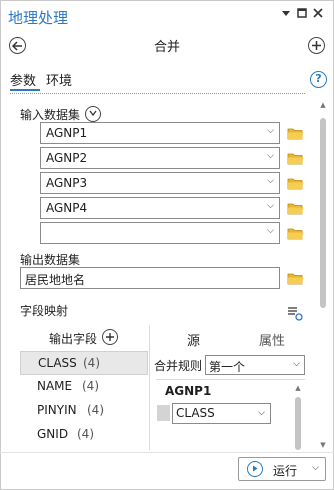 This screenshot has width=334, height=490. I want to click on source-field-select: CLASS ⌵, so click(221, 413).